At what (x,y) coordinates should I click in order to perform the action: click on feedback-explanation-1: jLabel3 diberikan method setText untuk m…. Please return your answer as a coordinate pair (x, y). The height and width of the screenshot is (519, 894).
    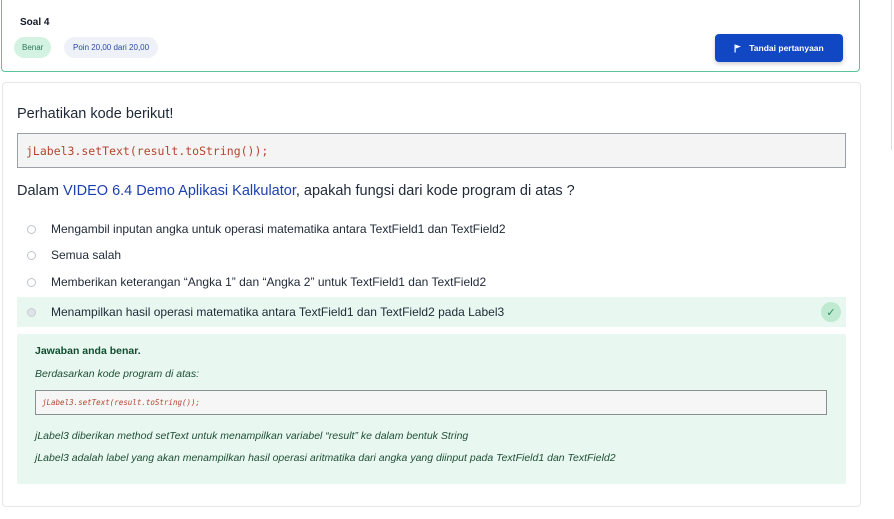
    Looking at the image, I should click on (252, 436).